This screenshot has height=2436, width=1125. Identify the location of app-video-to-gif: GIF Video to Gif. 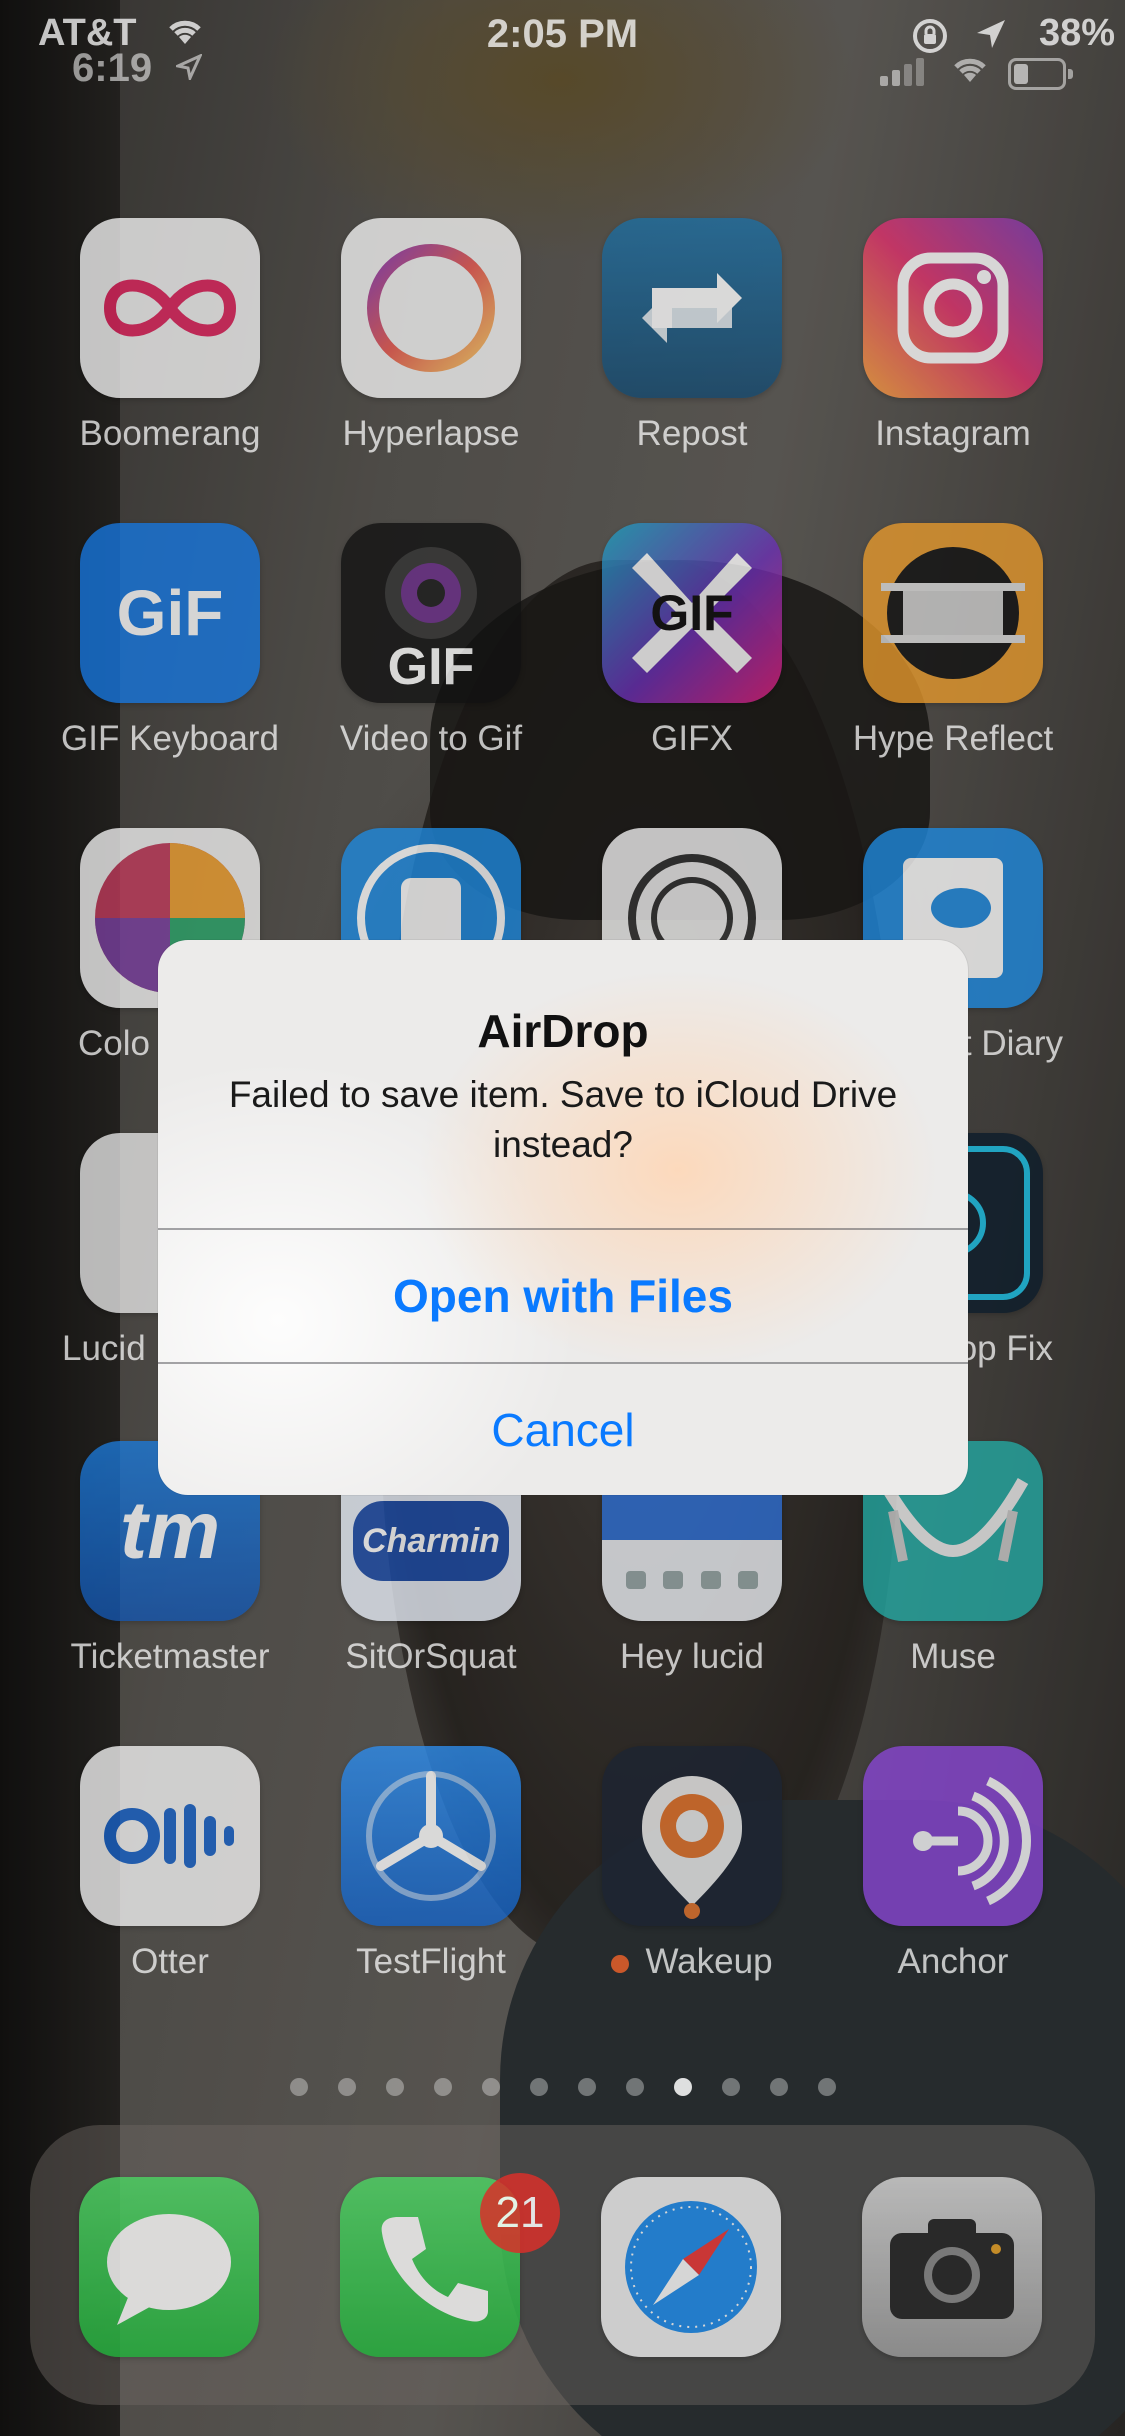
(431, 641).